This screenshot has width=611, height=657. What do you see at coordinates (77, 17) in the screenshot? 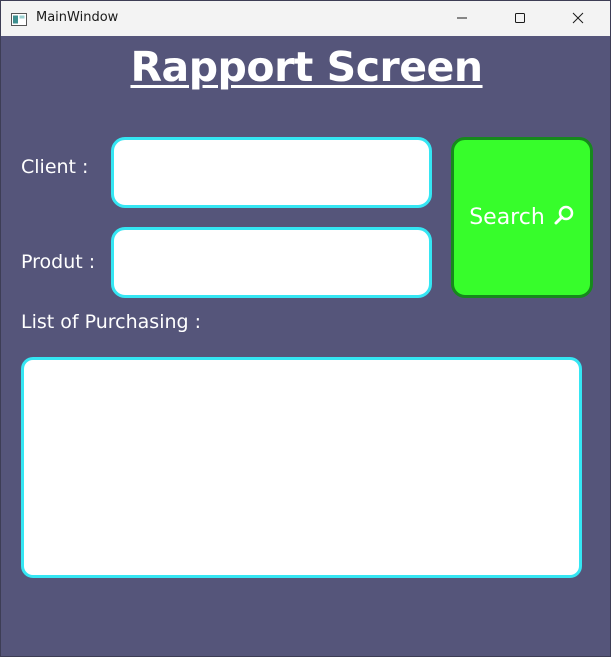
I see `window-title: MainWindow` at bounding box center [77, 17].